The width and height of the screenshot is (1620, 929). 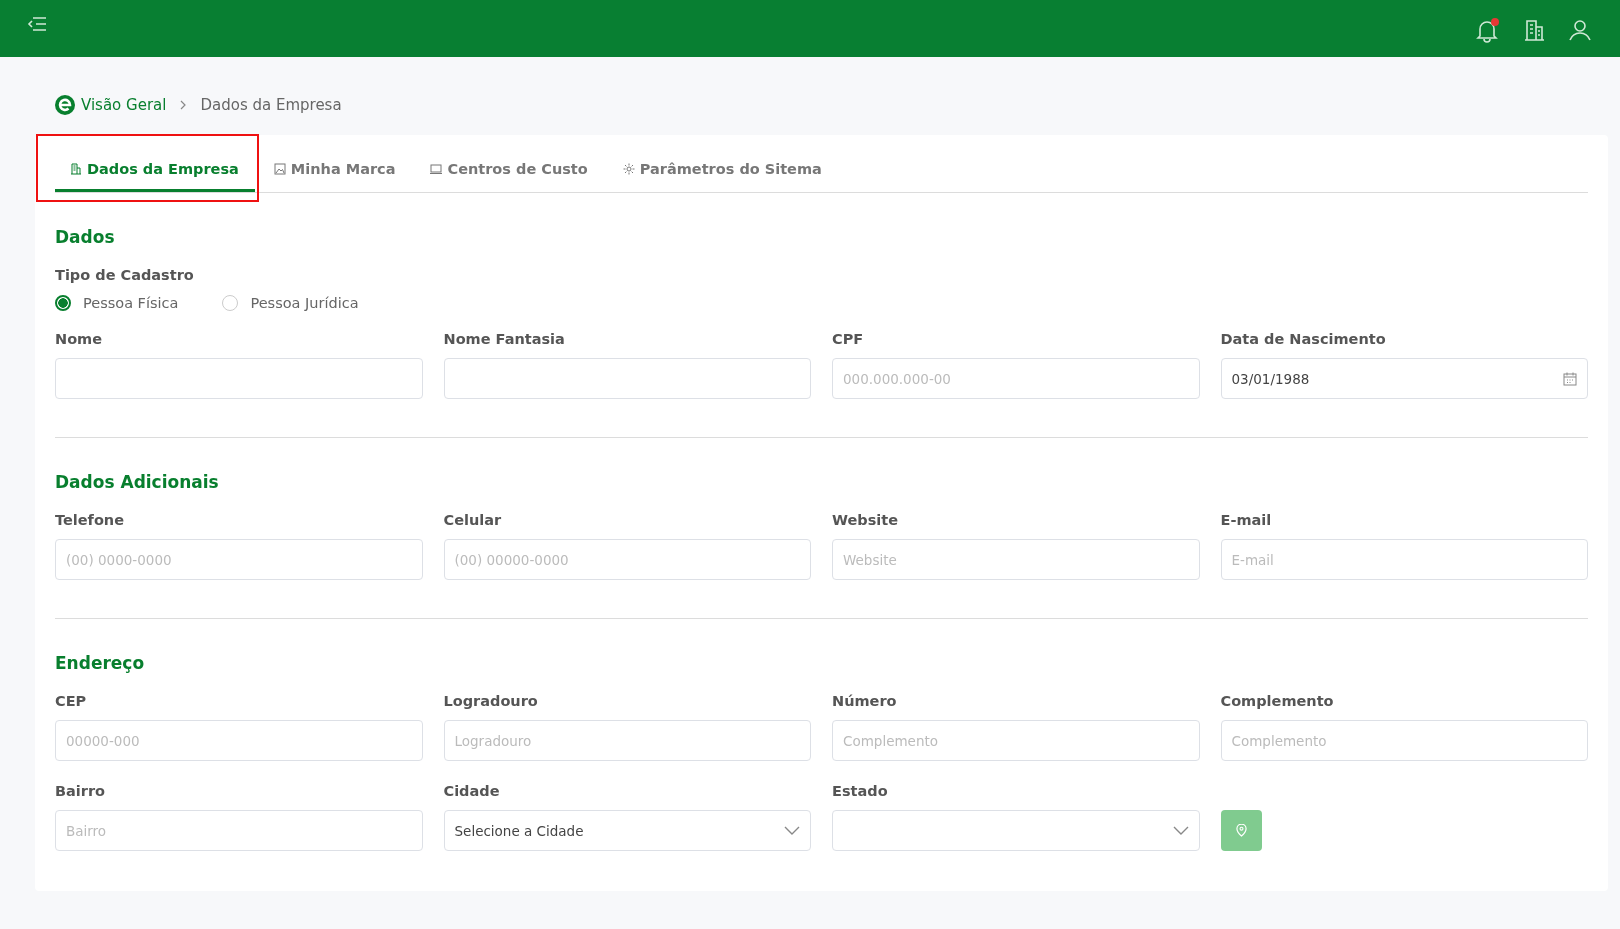 I want to click on field-label: Website, so click(x=866, y=521).